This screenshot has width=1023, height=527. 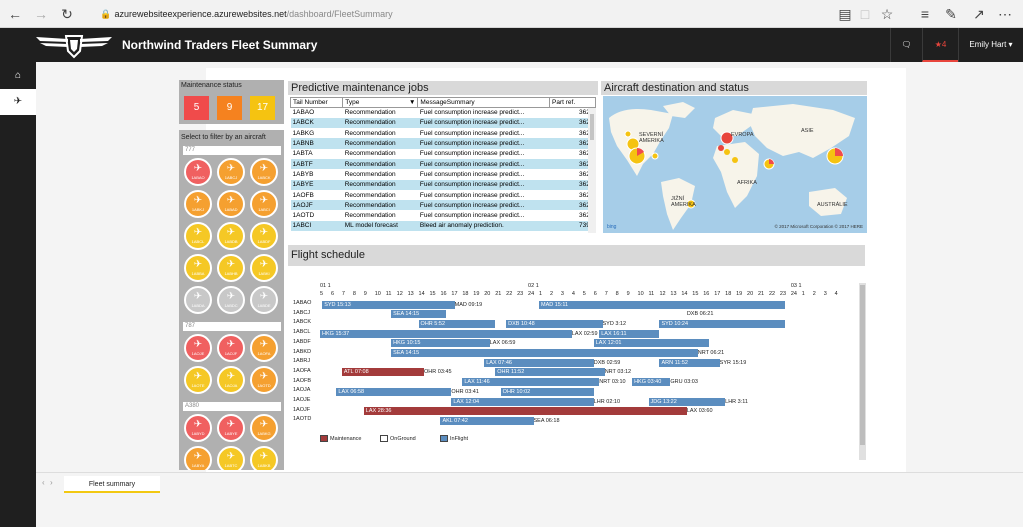 What do you see at coordinates (231, 236) in the screenshot?
I see `aircraft-filter-button: ✈ 1ABDB` at bounding box center [231, 236].